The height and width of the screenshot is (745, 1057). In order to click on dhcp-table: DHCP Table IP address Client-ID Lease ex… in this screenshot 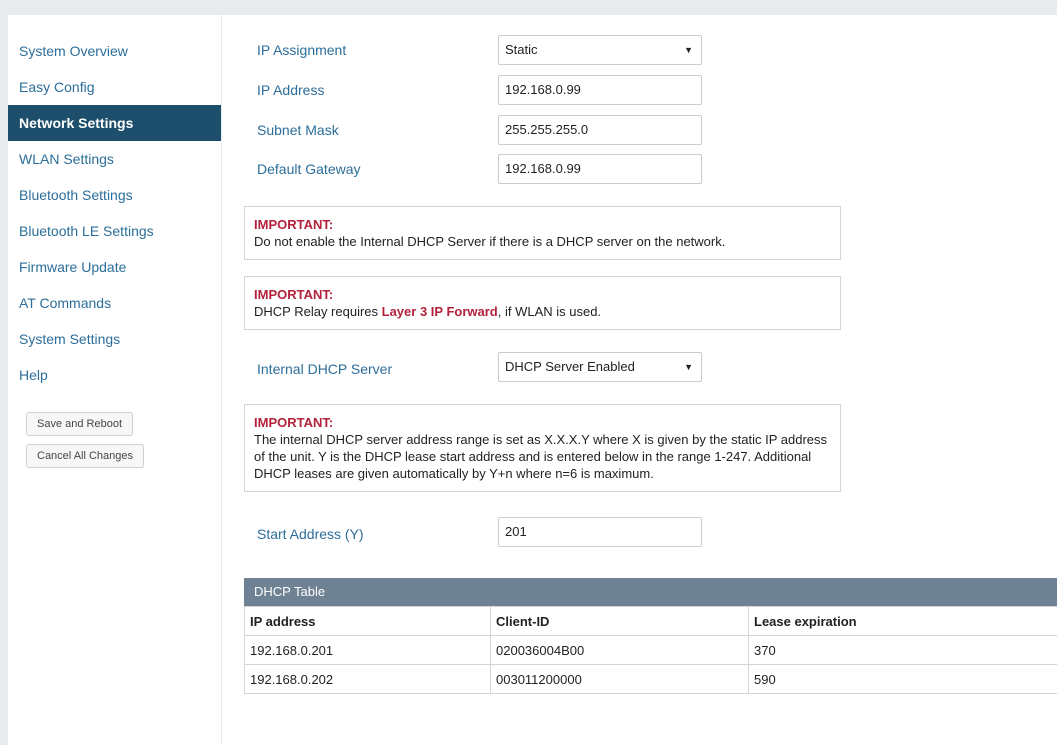, I will do `click(650, 636)`.